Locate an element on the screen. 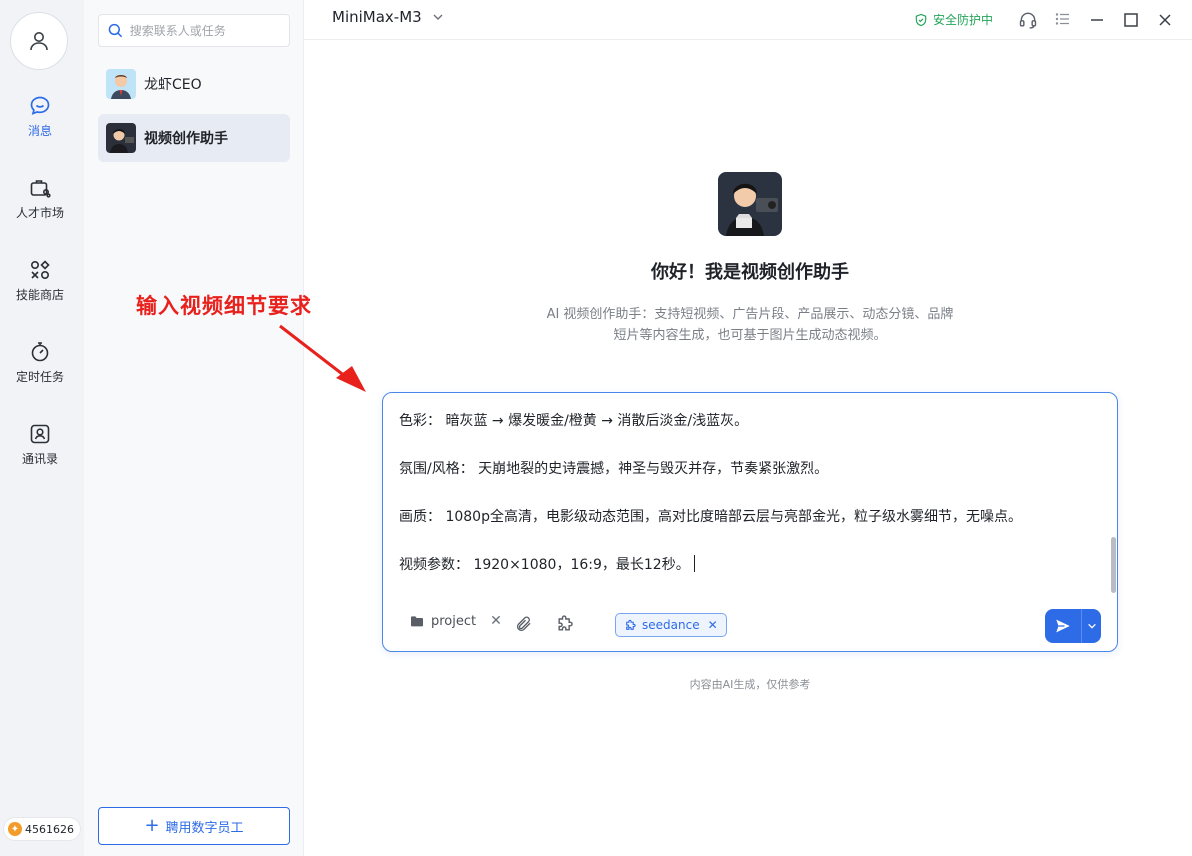  send-icon is located at coordinates (1063, 626).